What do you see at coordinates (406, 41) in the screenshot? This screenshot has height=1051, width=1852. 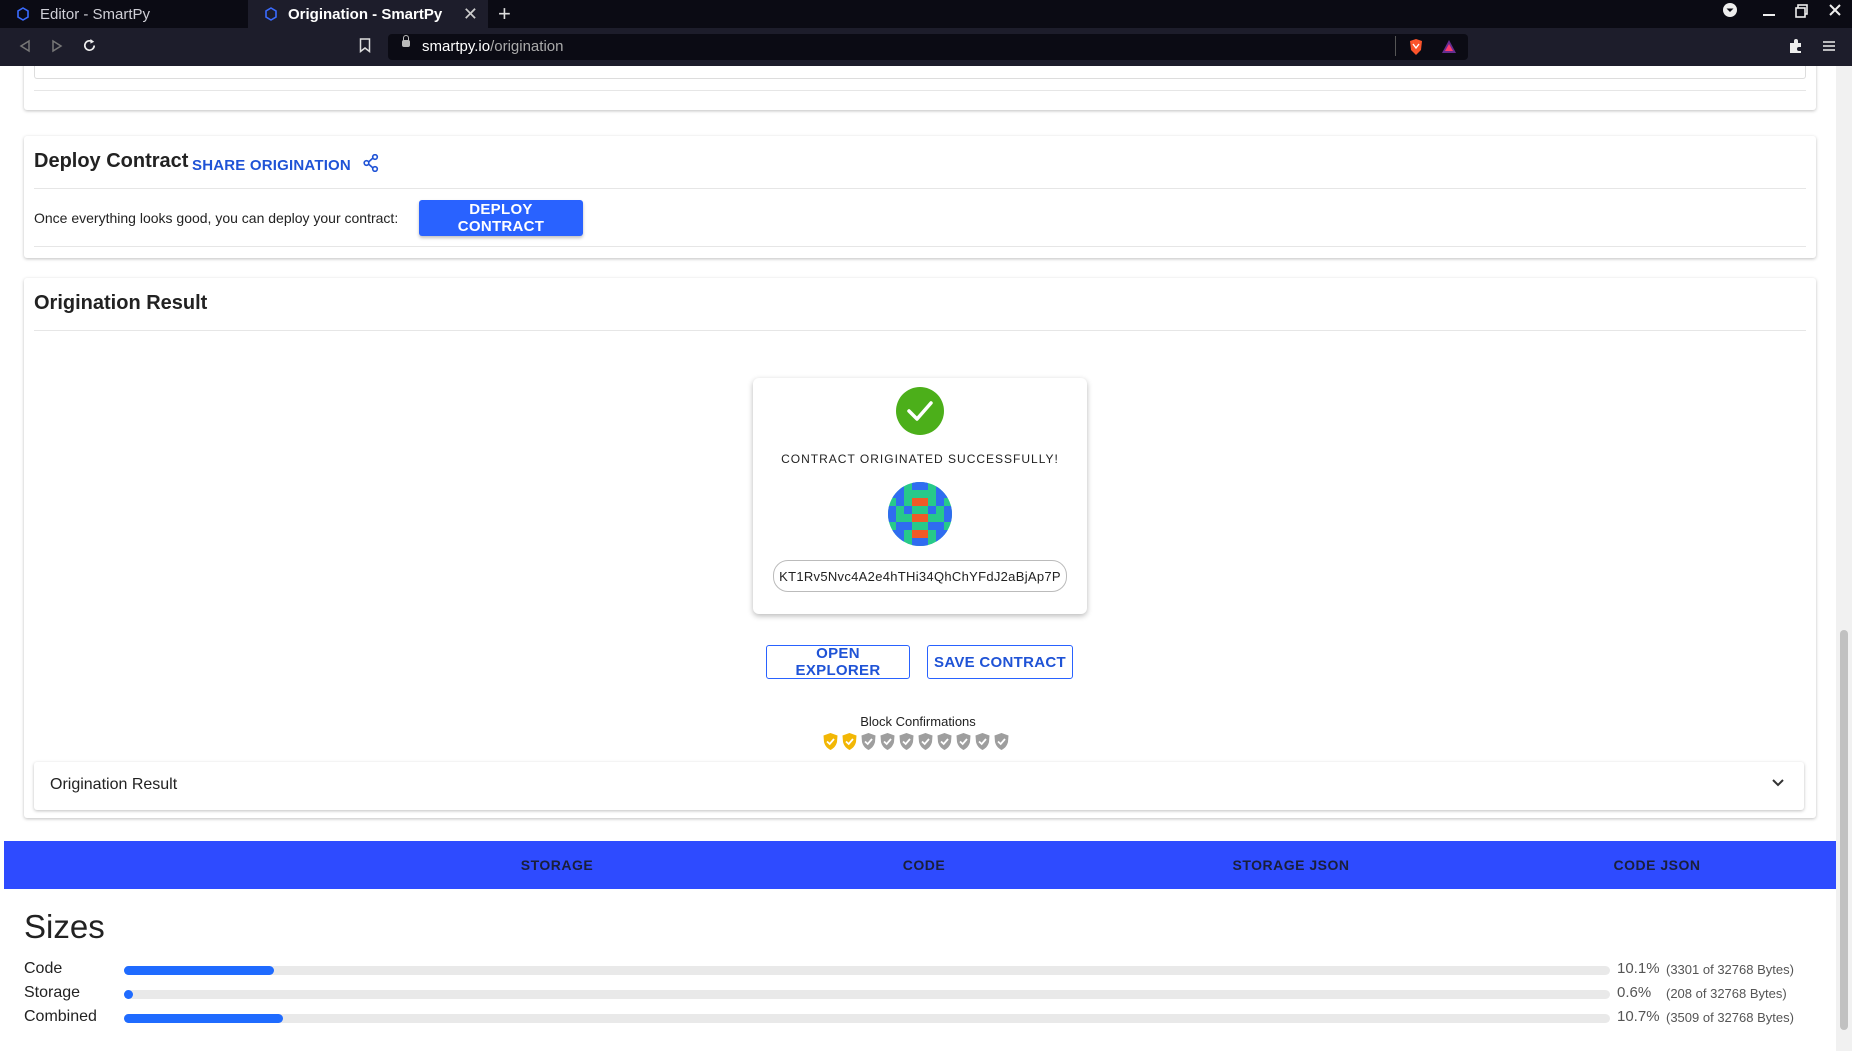 I see `lock-icon` at bounding box center [406, 41].